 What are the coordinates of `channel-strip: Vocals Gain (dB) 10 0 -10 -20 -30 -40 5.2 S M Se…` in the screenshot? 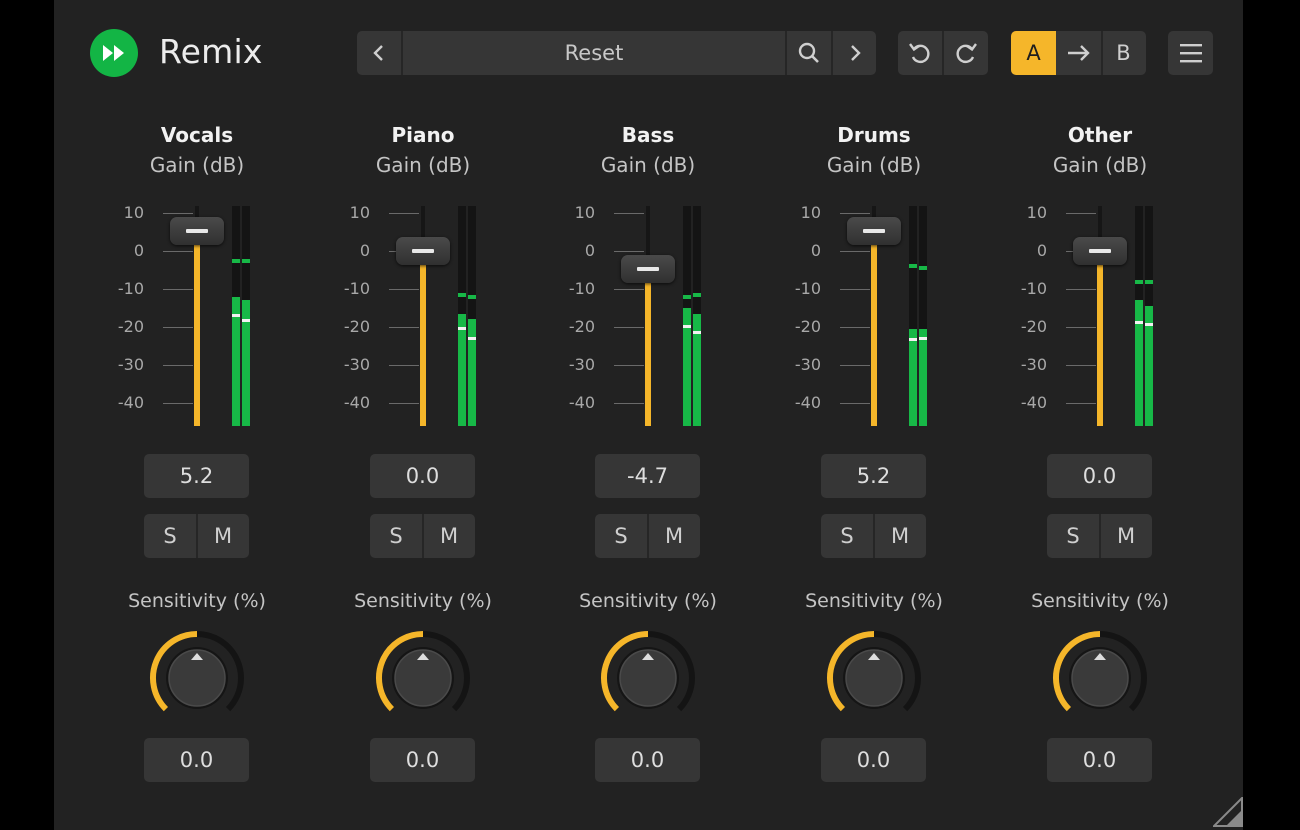 It's located at (197, 458).